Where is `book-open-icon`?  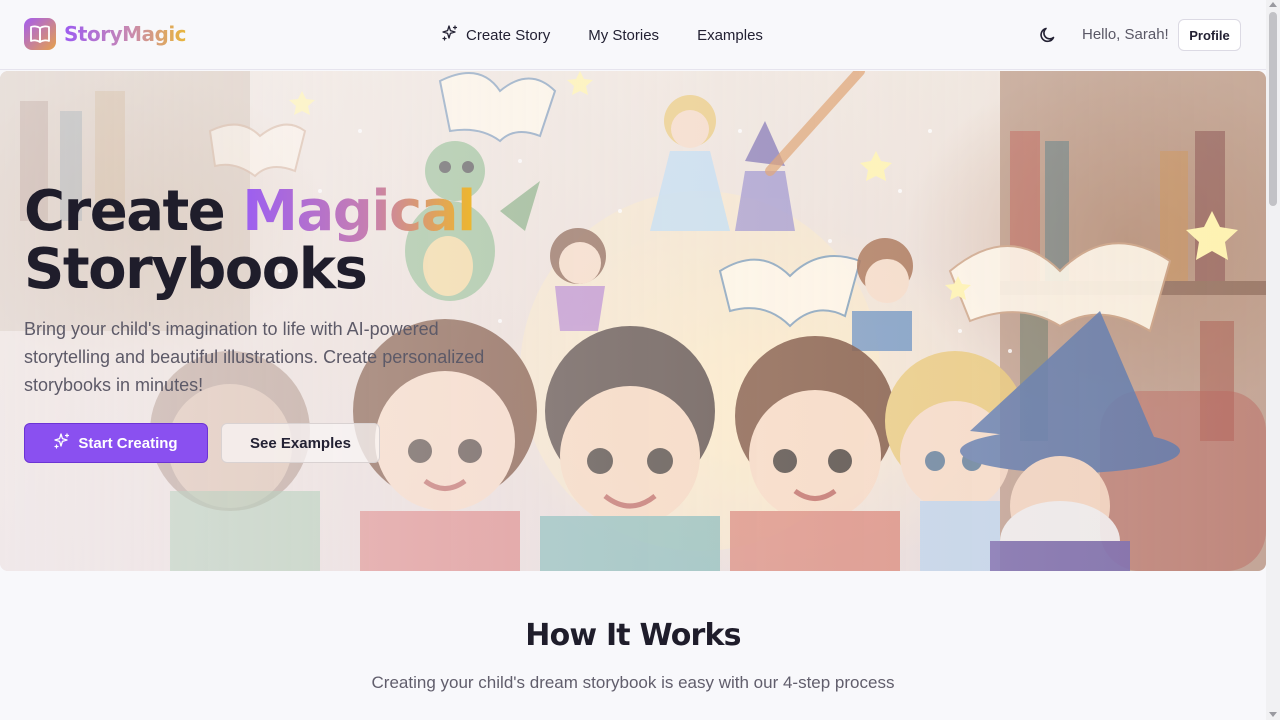
book-open-icon is located at coordinates (40, 34).